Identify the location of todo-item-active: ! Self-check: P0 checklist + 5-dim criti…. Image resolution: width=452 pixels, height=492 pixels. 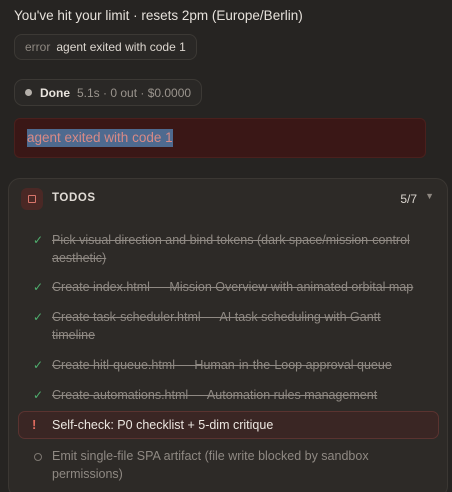
(228, 425).